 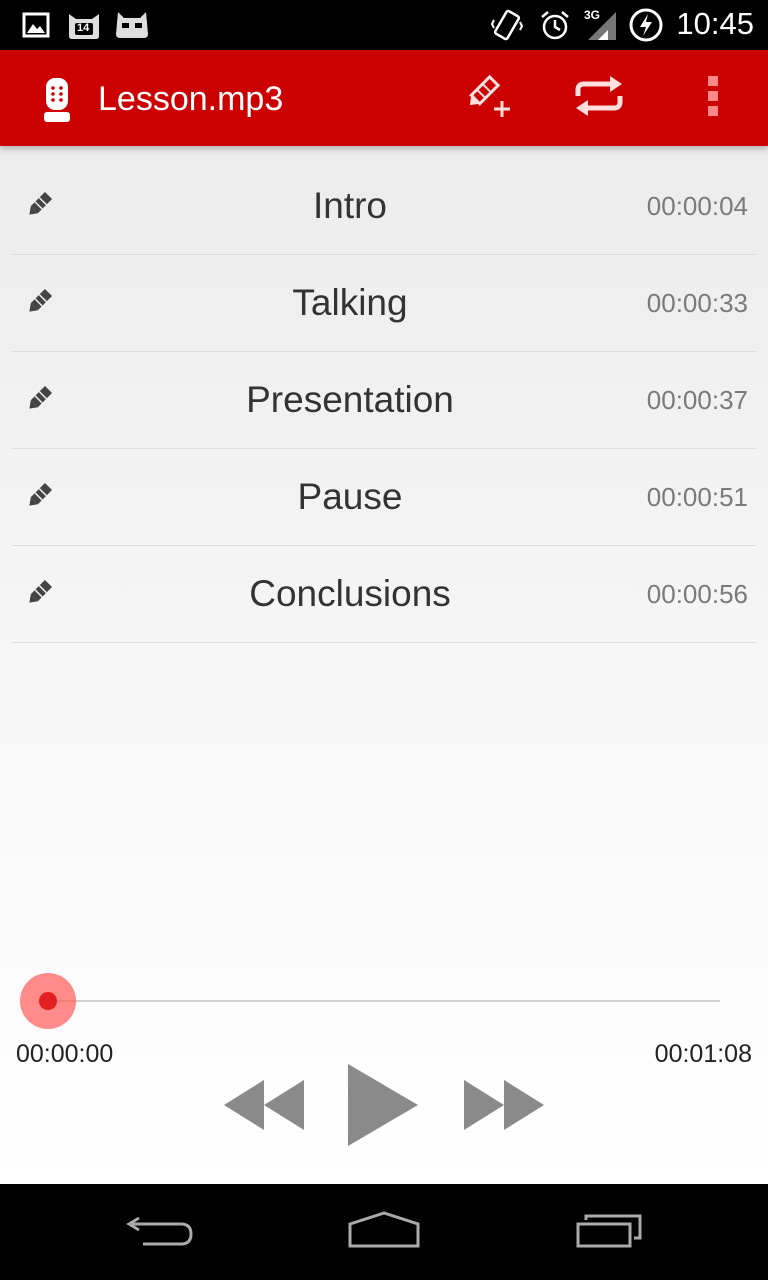 I want to click on marker-name: Presentation, so click(x=350, y=399).